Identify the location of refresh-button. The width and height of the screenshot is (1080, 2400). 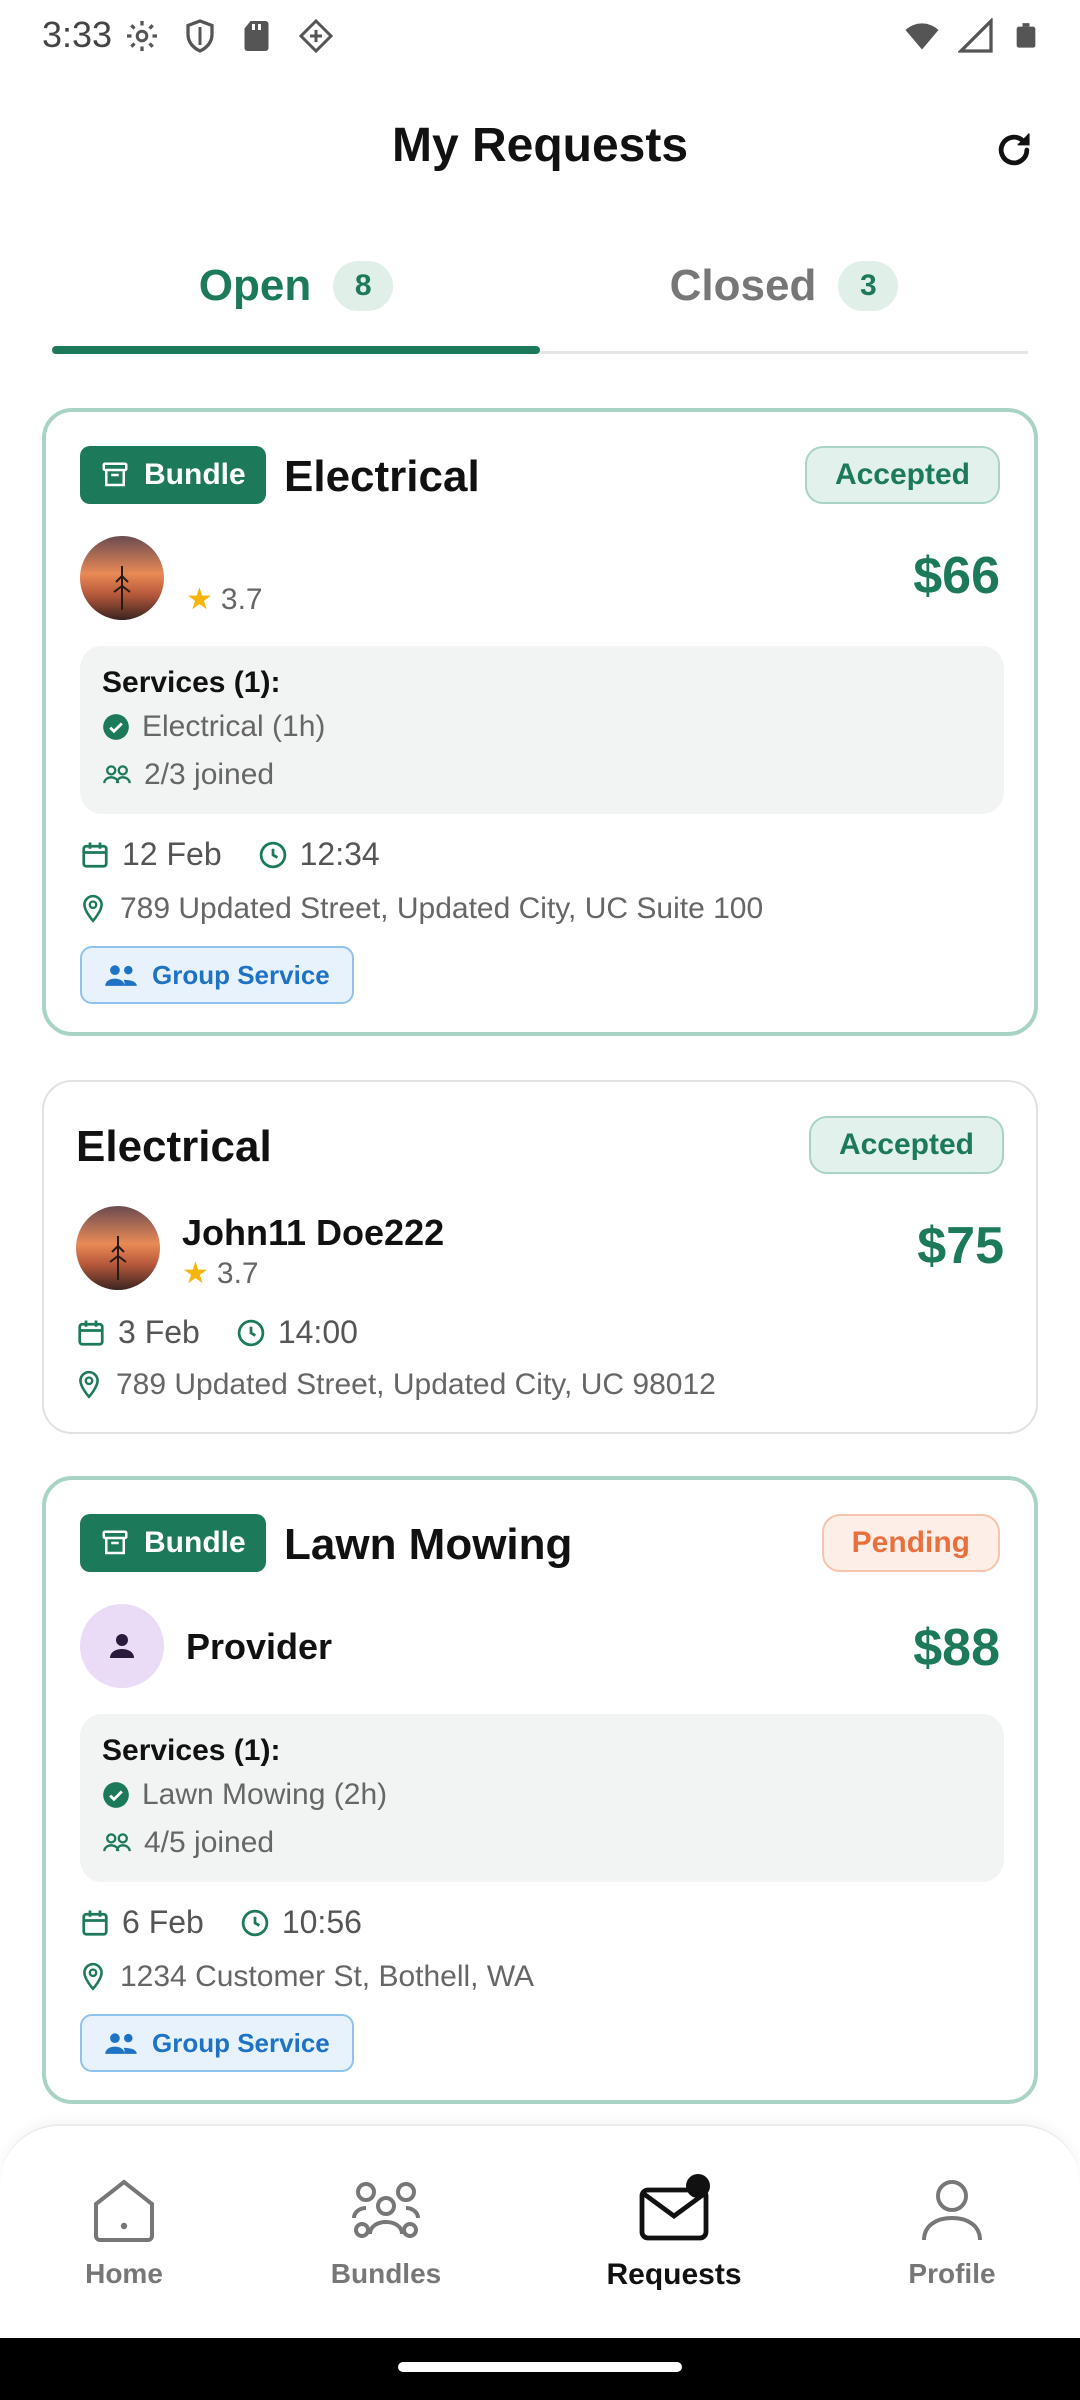
(1014, 150).